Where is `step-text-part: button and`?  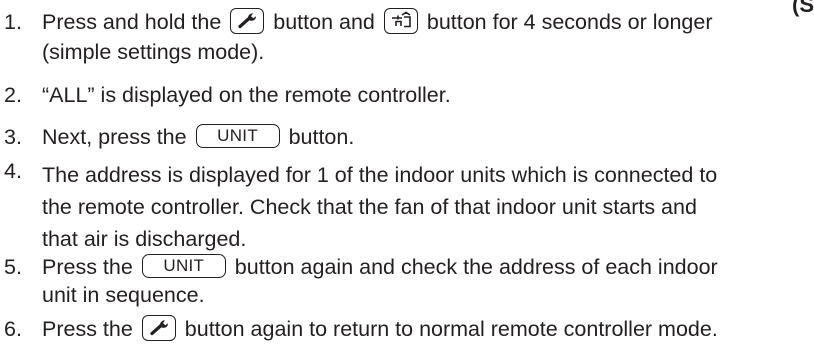 step-text-part: button and is located at coordinates (324, 22).